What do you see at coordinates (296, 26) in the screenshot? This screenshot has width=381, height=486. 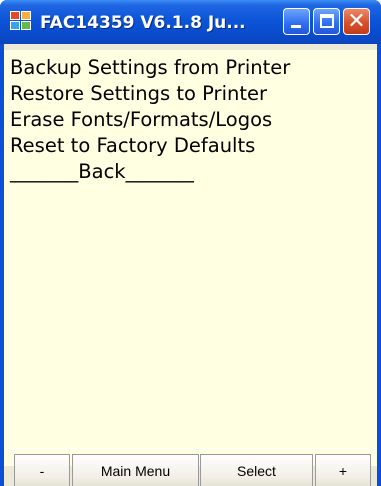 I see `minimize-icon` at bounding box center [296, 26].